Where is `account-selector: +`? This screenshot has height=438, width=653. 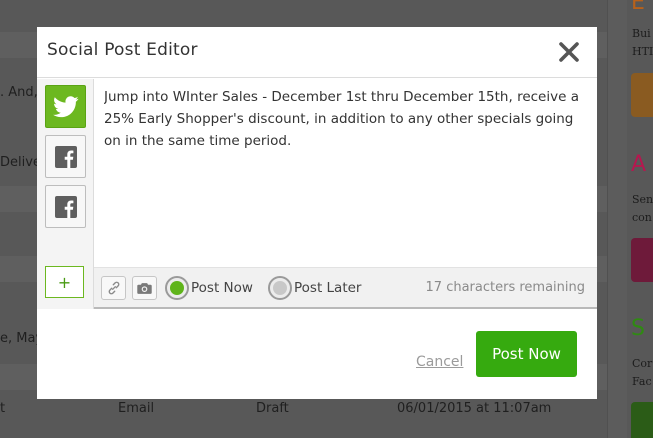 account-selector: + is located at coordinates (65, 194).